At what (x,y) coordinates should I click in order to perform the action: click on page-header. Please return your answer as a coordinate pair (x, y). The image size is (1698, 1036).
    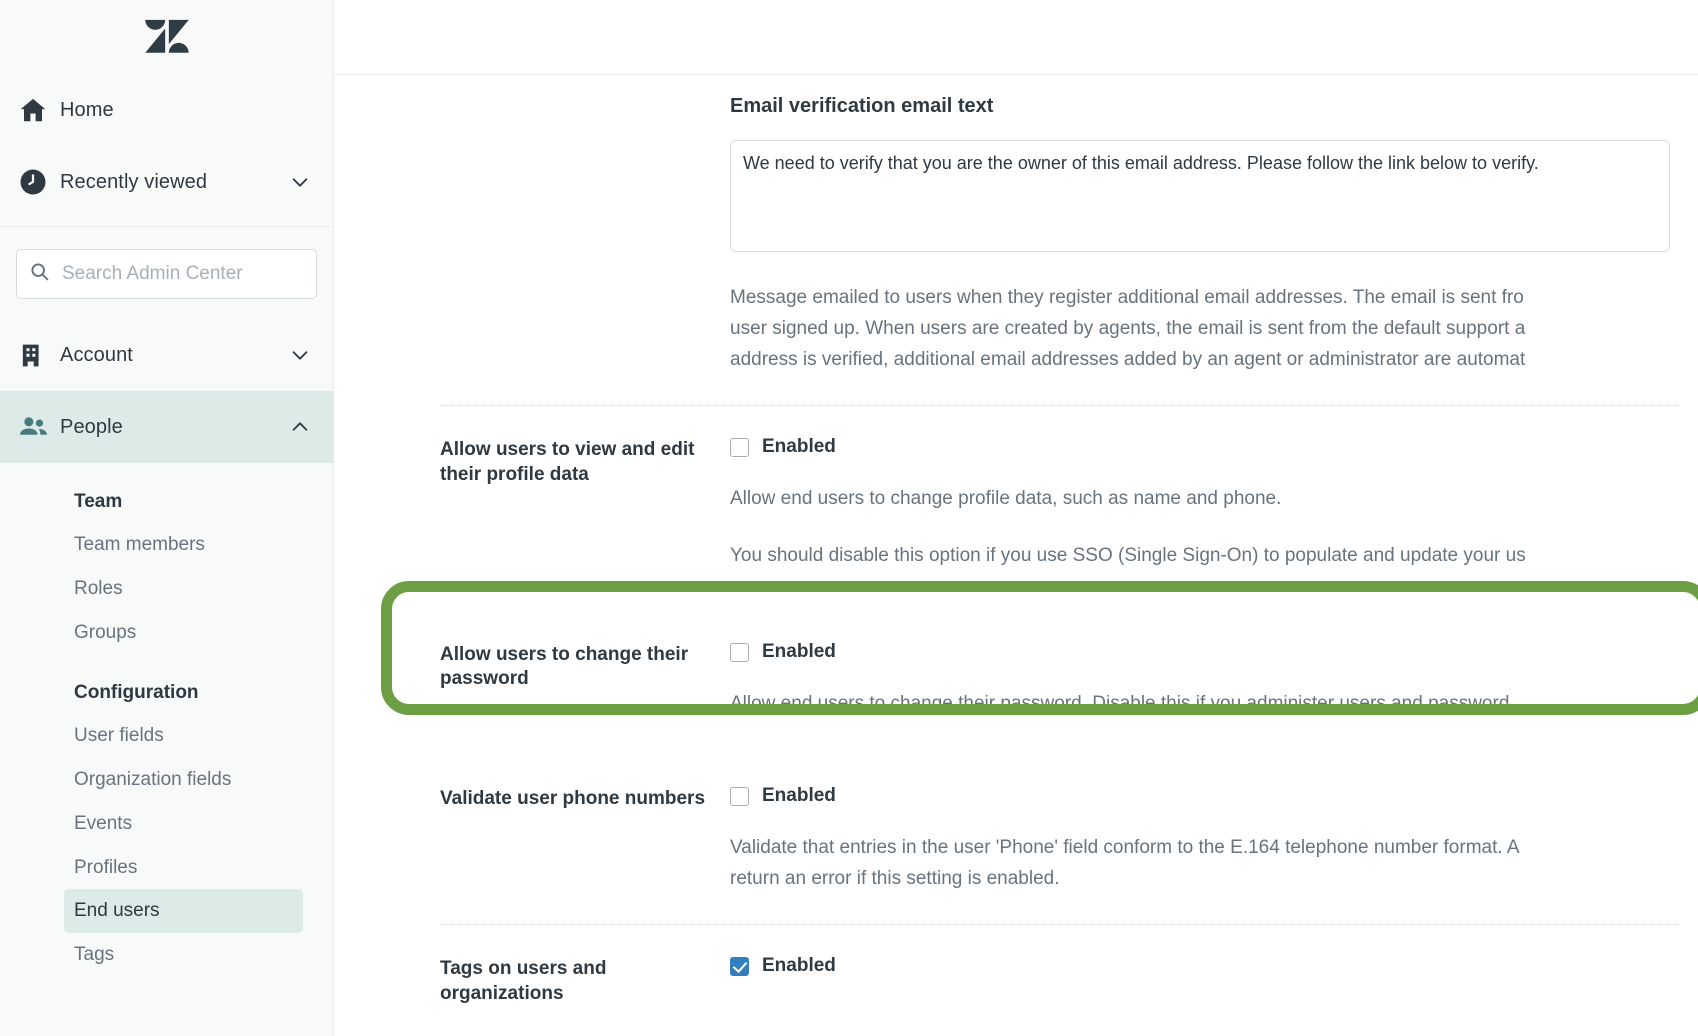
    Looking at the image, I should click on (1016, 37).